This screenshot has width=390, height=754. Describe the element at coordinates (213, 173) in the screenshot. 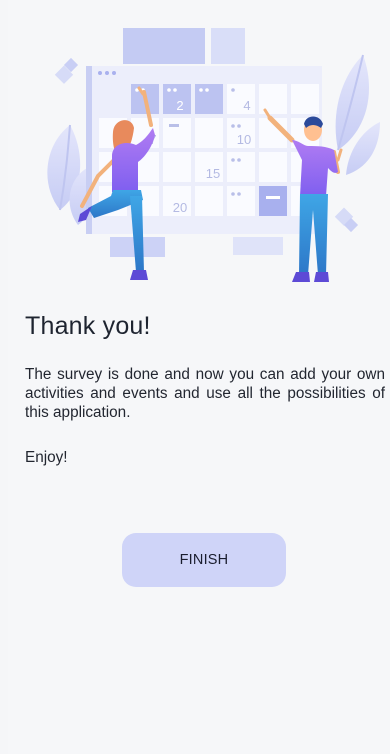

I see `calendar-number: 15` at that location.